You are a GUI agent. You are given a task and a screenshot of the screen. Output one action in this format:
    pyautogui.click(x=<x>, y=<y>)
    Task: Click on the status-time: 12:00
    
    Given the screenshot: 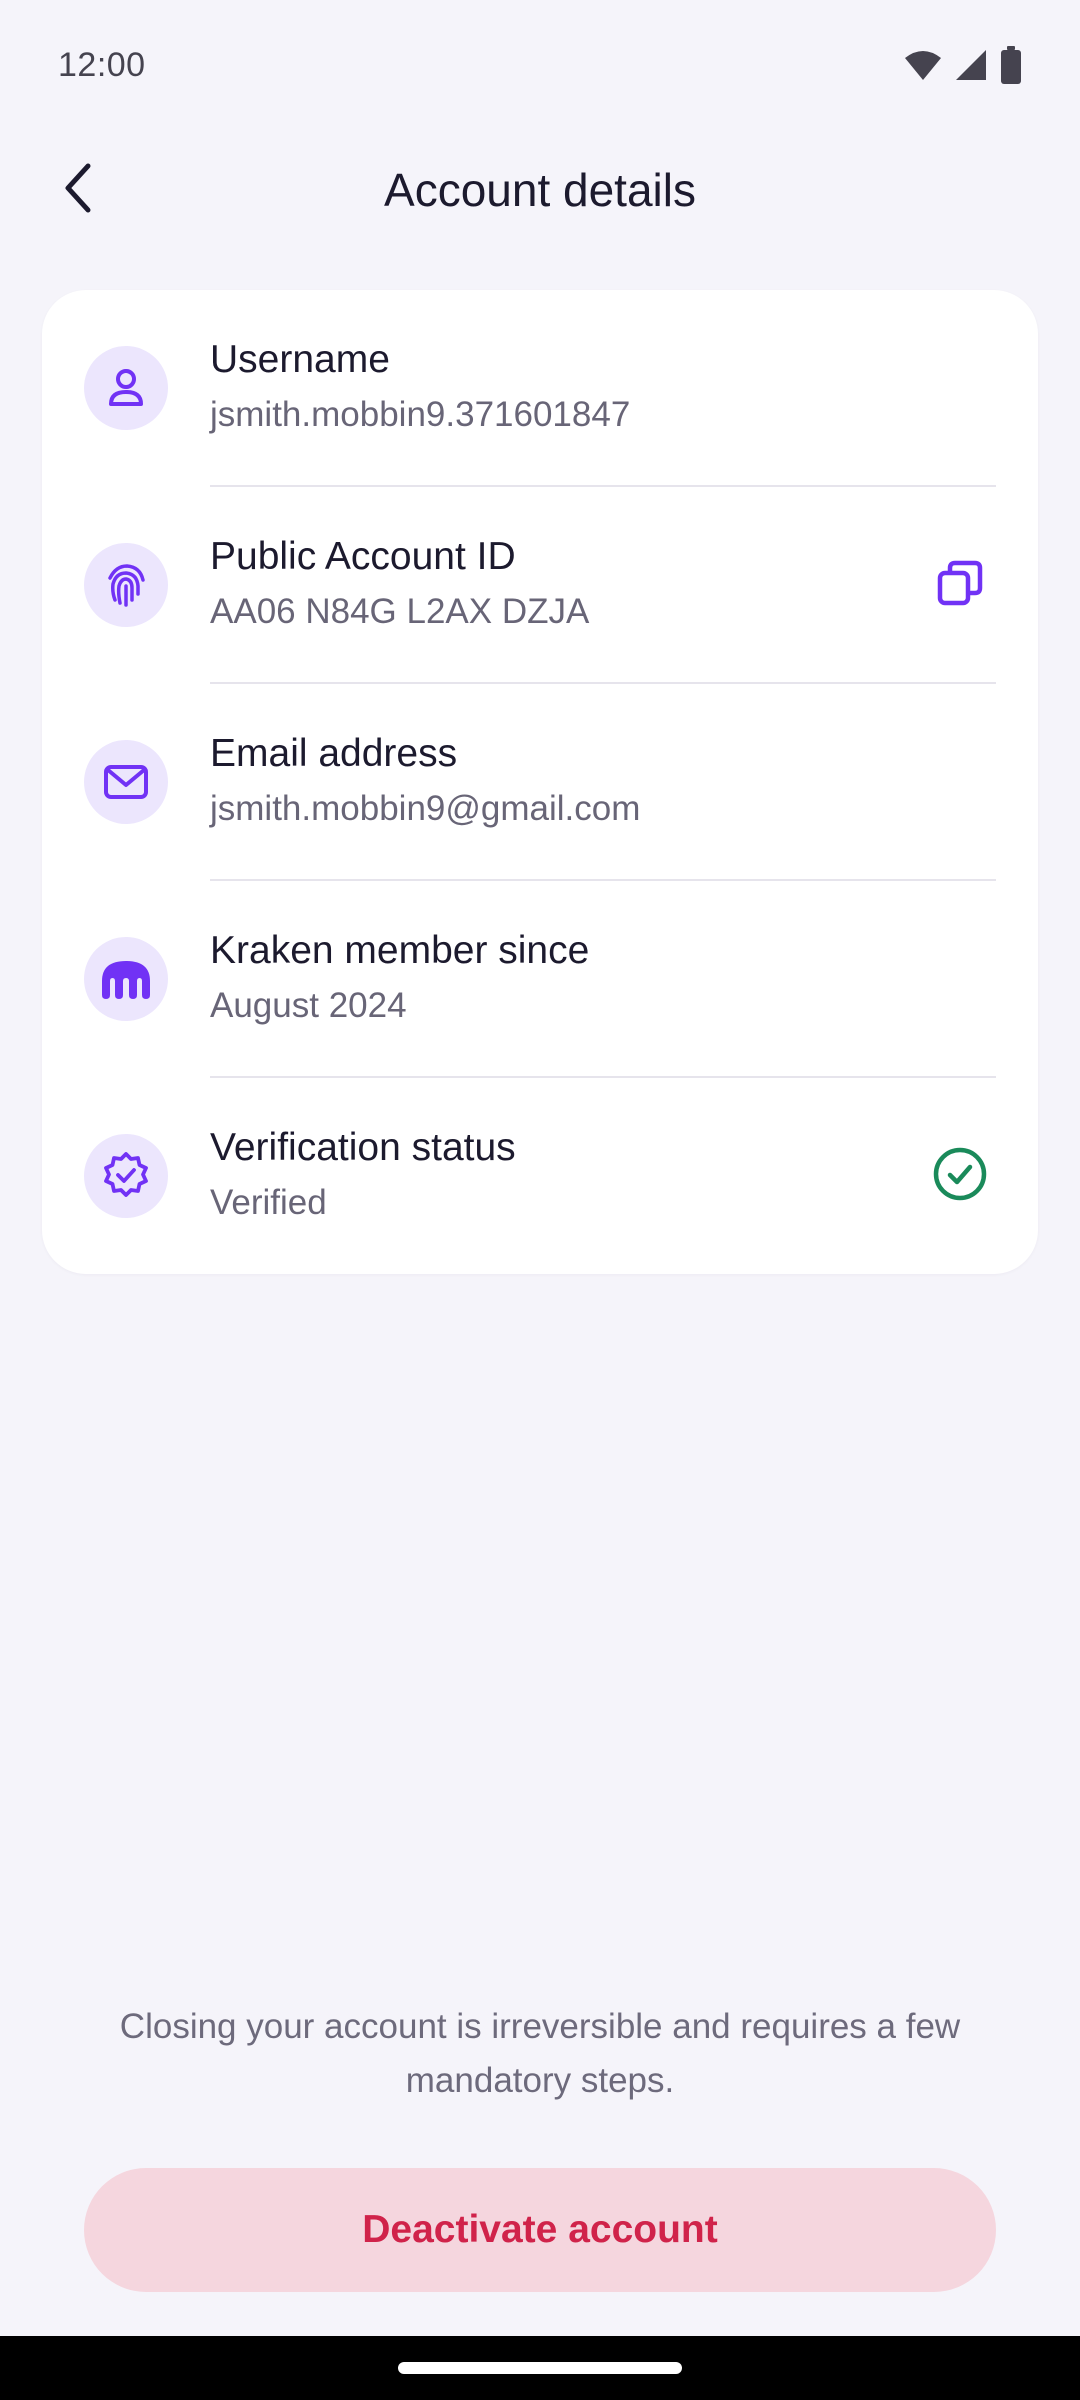 What is the action you would take?
    pyautogui.click(x=102, y=64)
    